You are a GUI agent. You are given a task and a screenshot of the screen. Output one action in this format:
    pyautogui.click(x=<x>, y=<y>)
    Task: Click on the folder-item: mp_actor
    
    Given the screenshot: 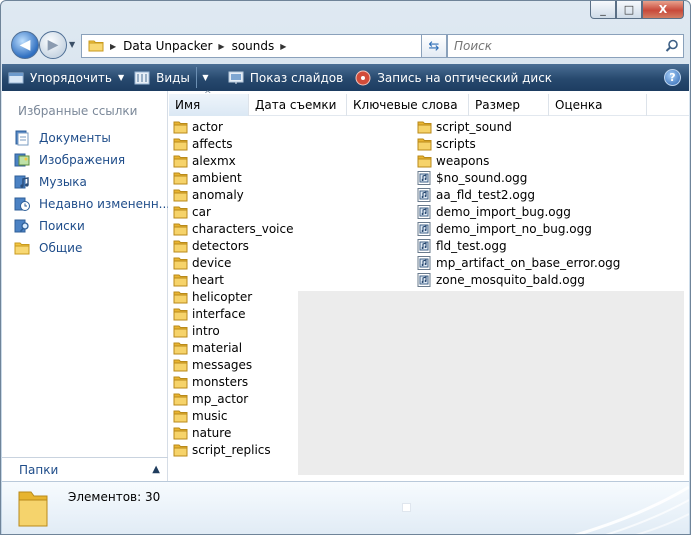 What is the action you would take?
    pyautogui.click(x=236, y=398)
    